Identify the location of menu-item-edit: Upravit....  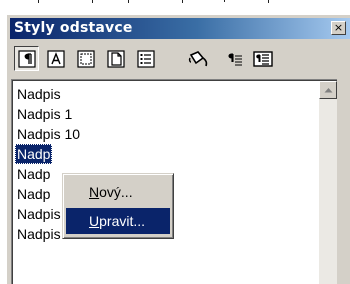
(118, 221).